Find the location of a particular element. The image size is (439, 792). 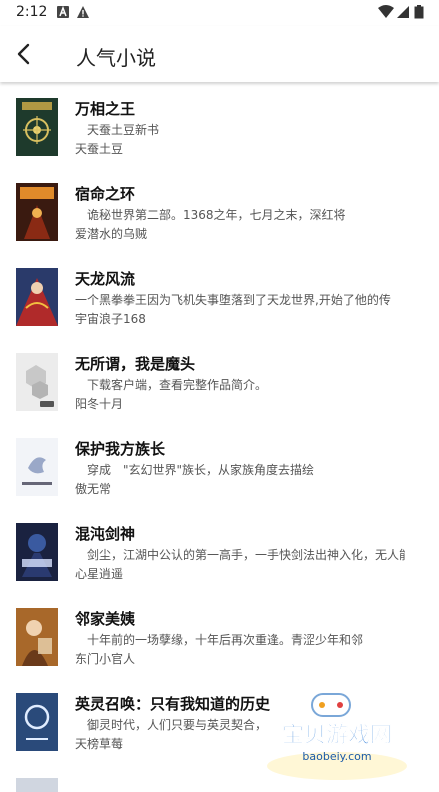

book-author: 心星逍遥 is located at coordinates (99, 574).